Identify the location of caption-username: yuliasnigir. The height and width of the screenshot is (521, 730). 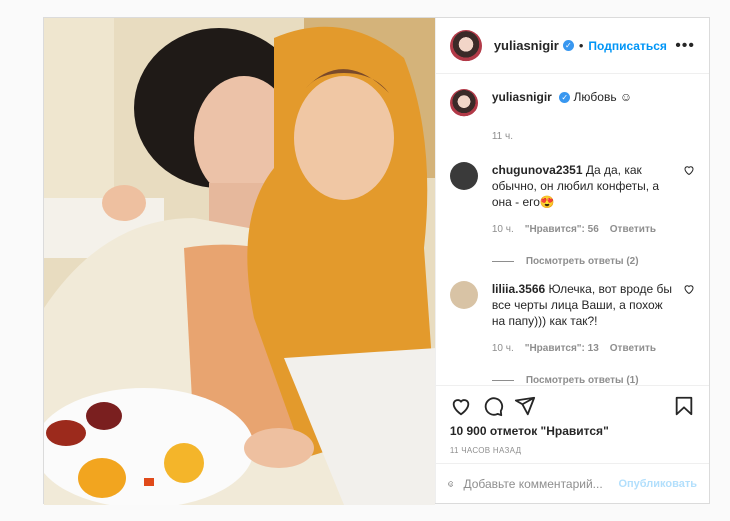
(522, 97).